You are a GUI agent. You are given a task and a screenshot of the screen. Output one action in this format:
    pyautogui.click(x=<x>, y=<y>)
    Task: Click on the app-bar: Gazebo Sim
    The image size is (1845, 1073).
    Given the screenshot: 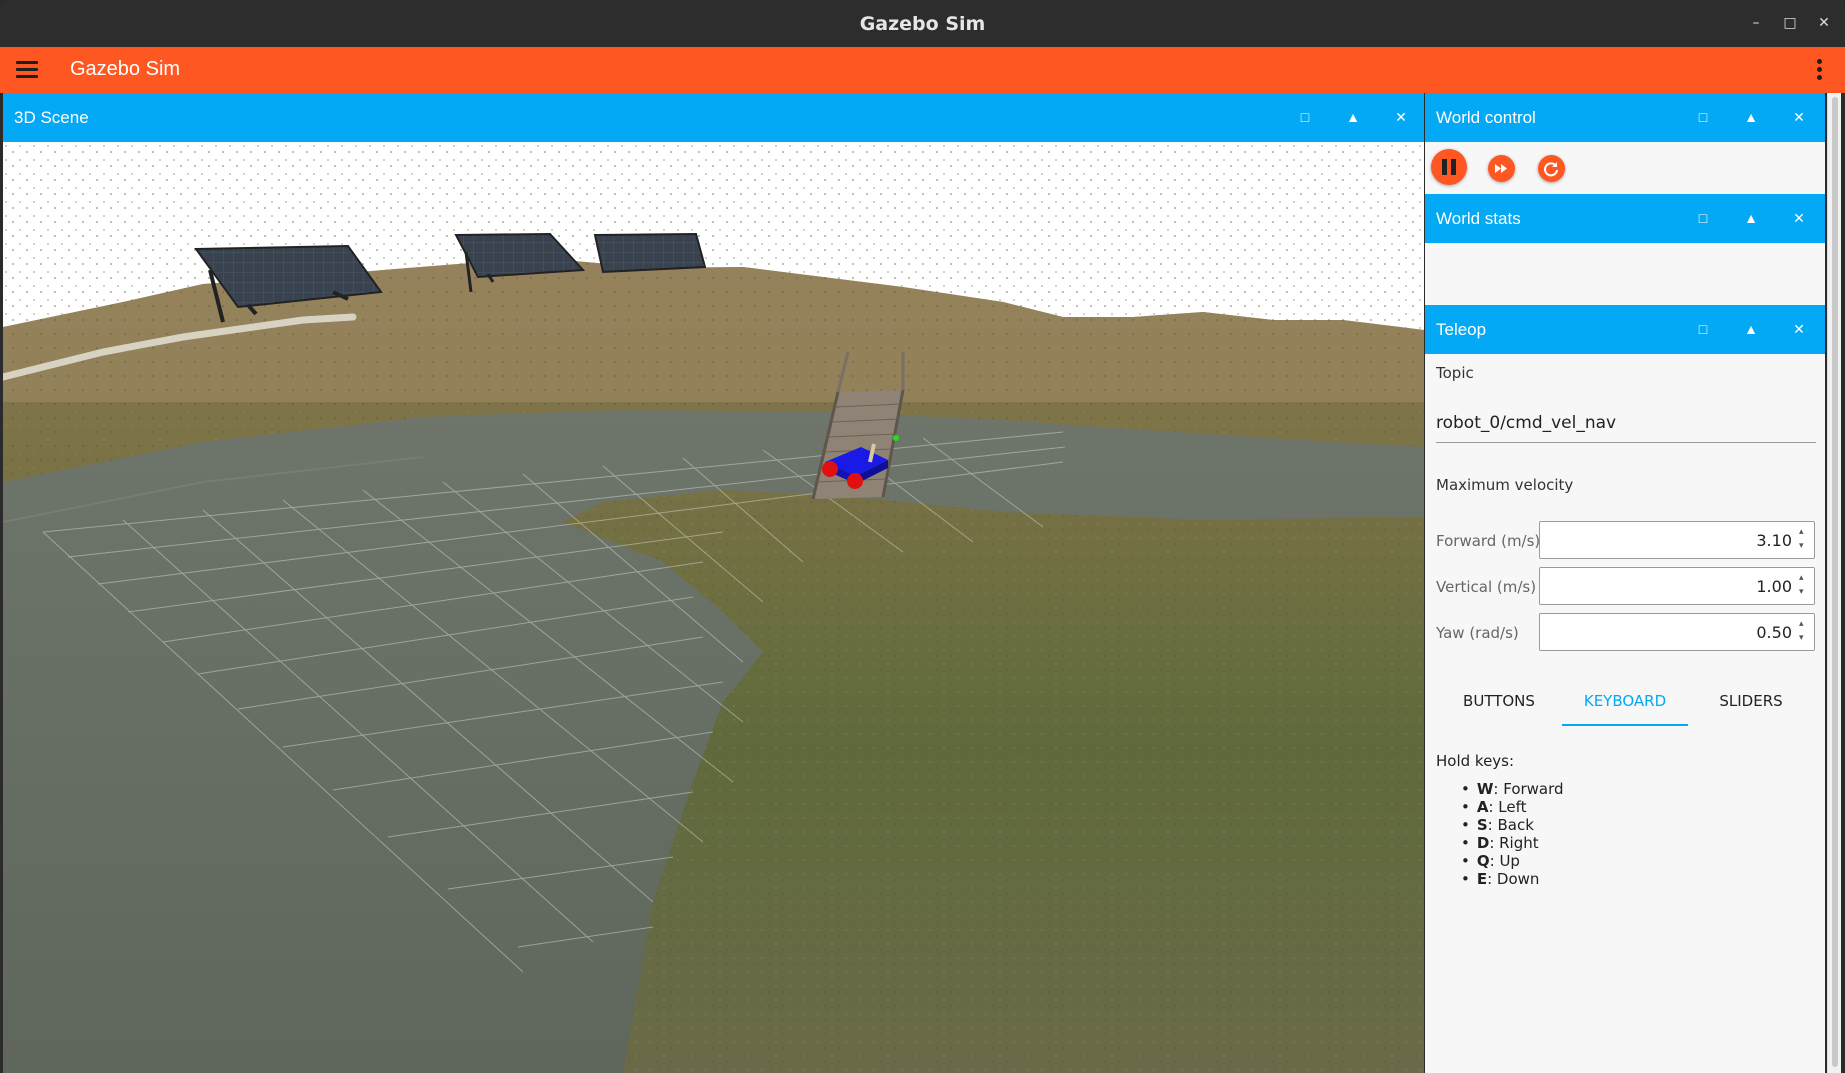 What is the action you would take?
    pyautogui.click(x=922, y=70)
    